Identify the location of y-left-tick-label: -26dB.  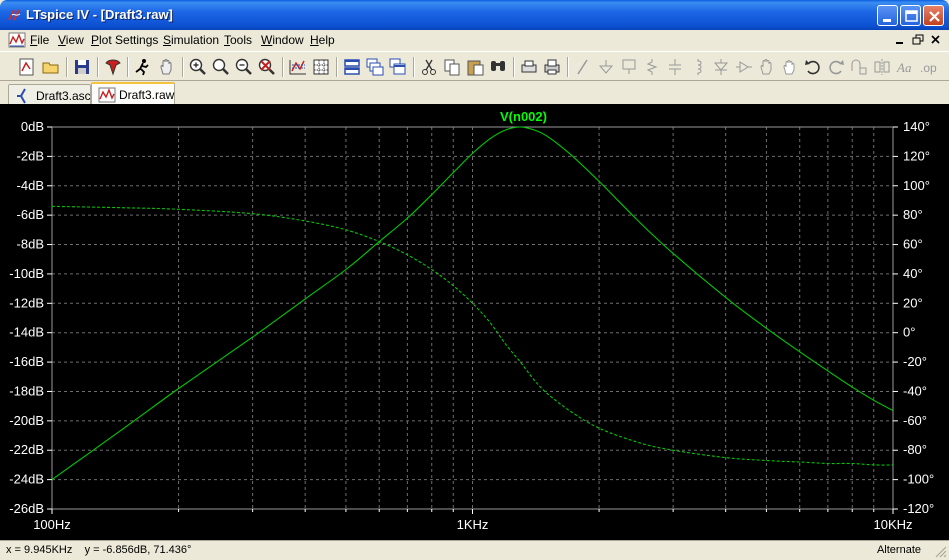
(26, 508).